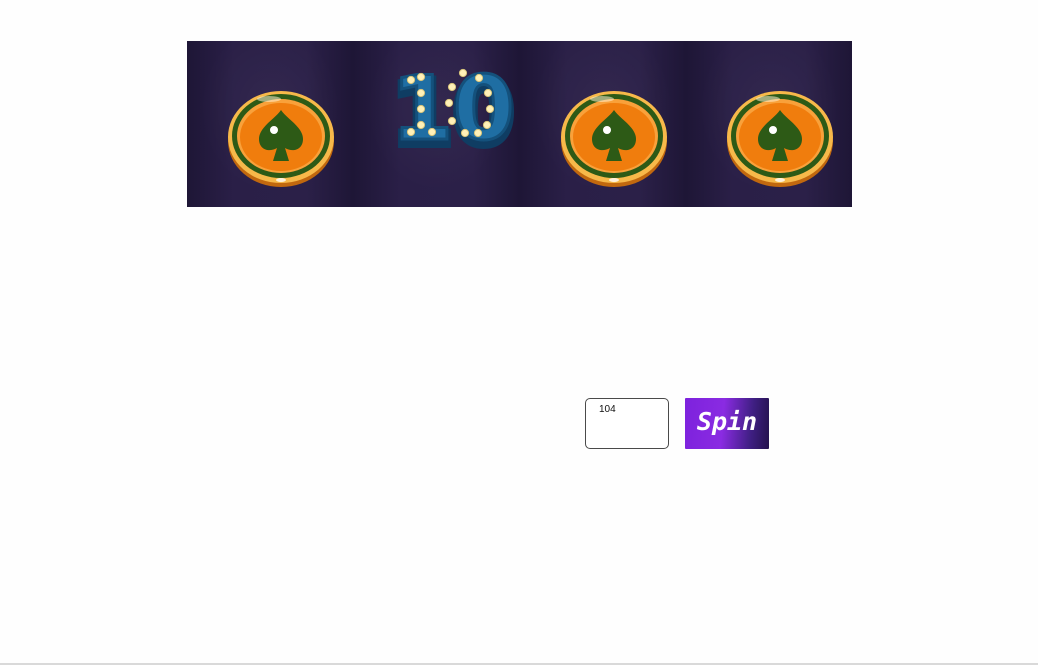 The image size is (1038, 665). I want to click on spin-button: Spin, so click(727, 423).